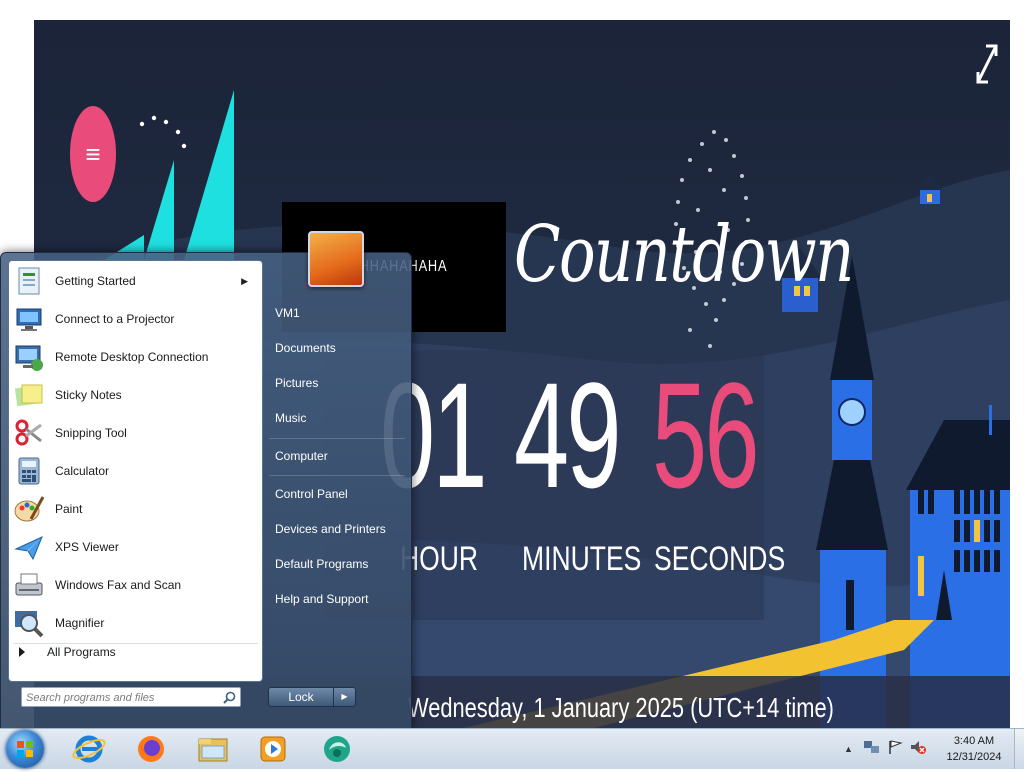  I want to click on lock-button-group: Lock ▶, so click(312, 697).